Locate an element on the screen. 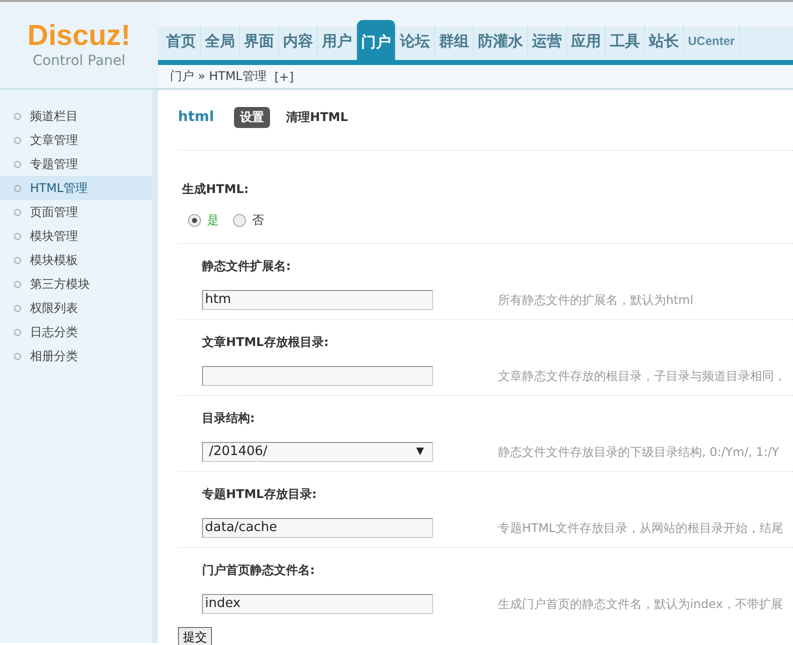 The height and width of the screenshot is (645, 793). submit-button: 提交 is located at coordinates (195, 636).